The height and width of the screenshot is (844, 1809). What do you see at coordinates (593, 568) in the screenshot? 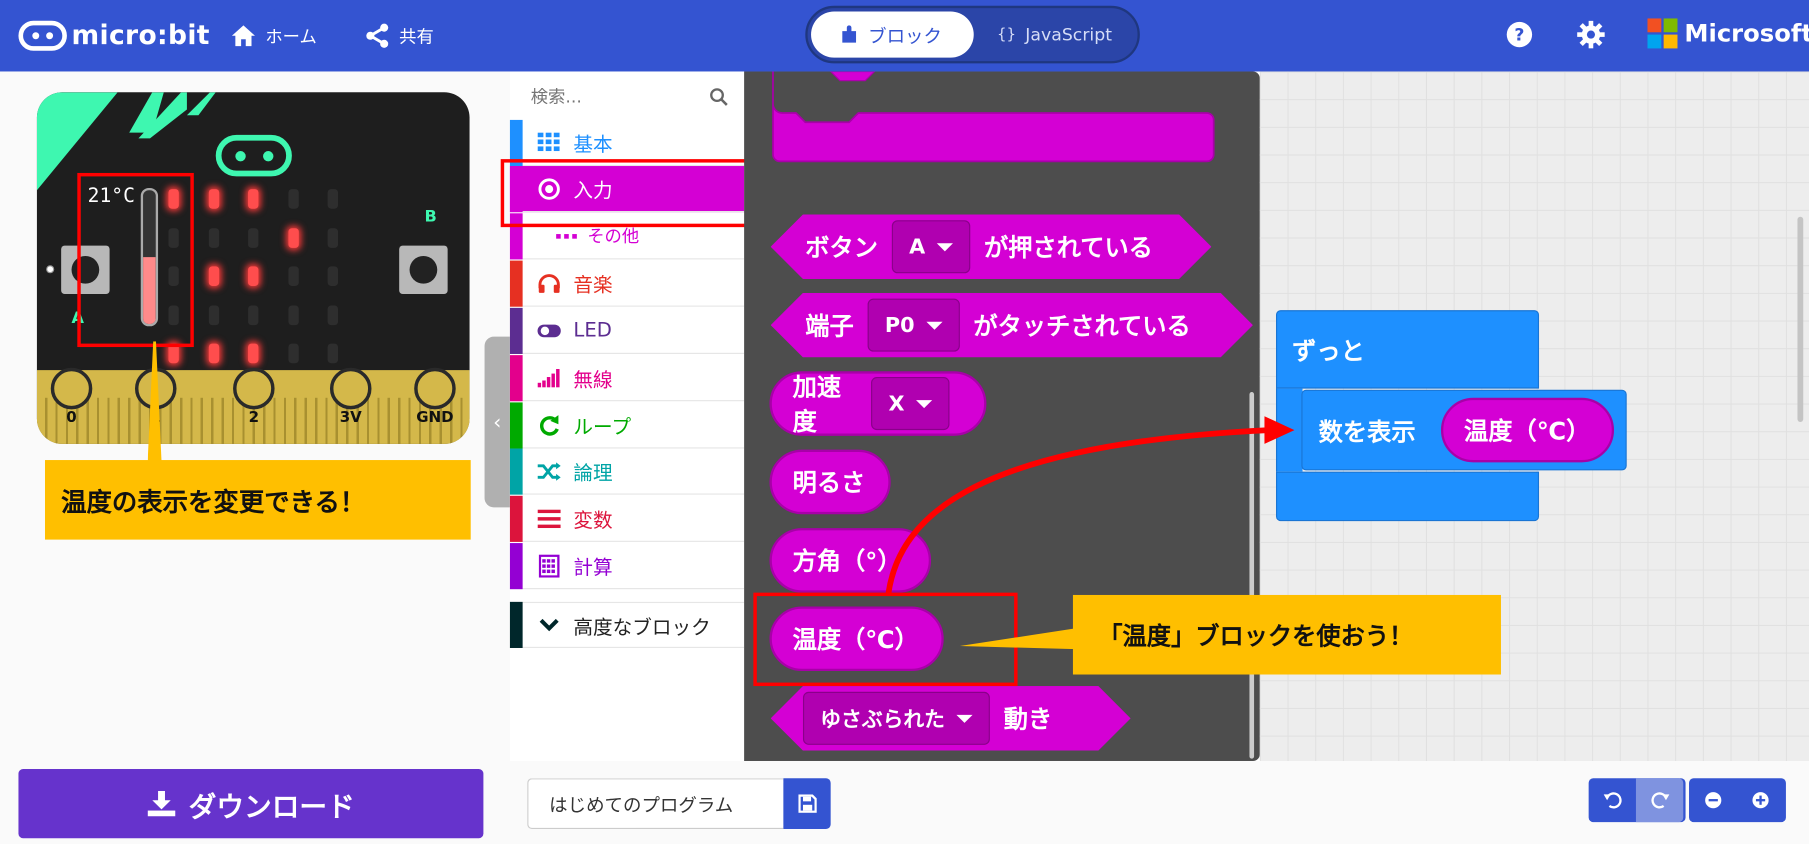
I see `category-label: 計算` at bounding box center [593, 568].